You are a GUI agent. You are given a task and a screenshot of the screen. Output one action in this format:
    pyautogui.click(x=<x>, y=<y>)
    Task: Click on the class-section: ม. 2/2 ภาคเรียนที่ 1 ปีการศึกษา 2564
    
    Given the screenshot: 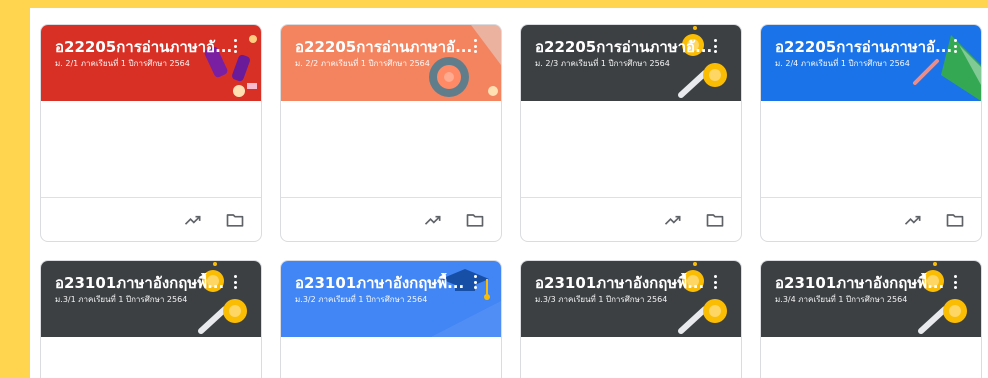 What is the action you would take?
    pyautogui.click(x=362, y=63)
    